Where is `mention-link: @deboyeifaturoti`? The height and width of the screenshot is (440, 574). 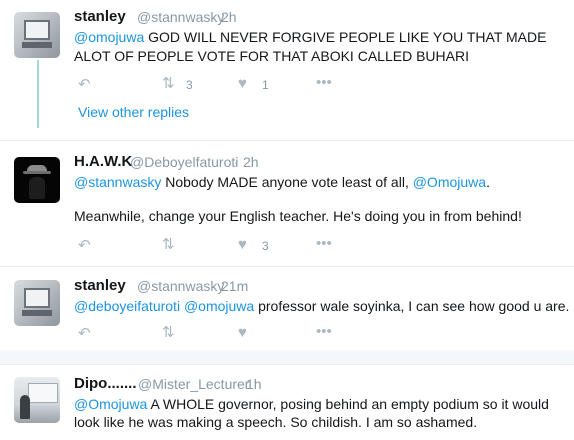 mention-link: @deboyeifaturoti is located at coordinates (127, 306).